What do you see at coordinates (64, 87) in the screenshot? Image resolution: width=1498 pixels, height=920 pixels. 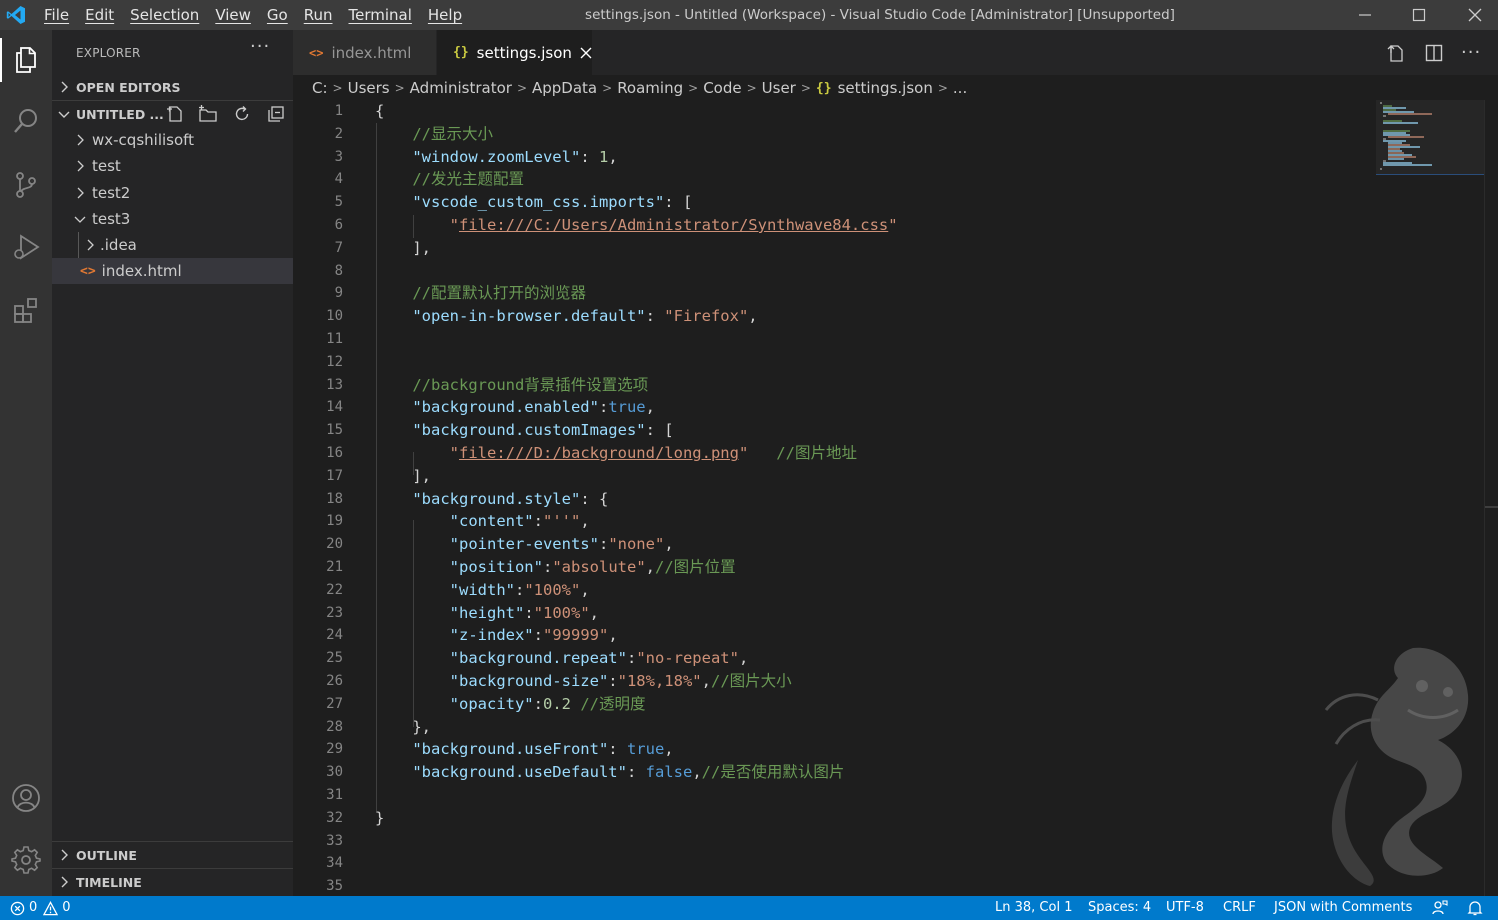 I see `chevron-right-icon` at bounding box center [64, 87].